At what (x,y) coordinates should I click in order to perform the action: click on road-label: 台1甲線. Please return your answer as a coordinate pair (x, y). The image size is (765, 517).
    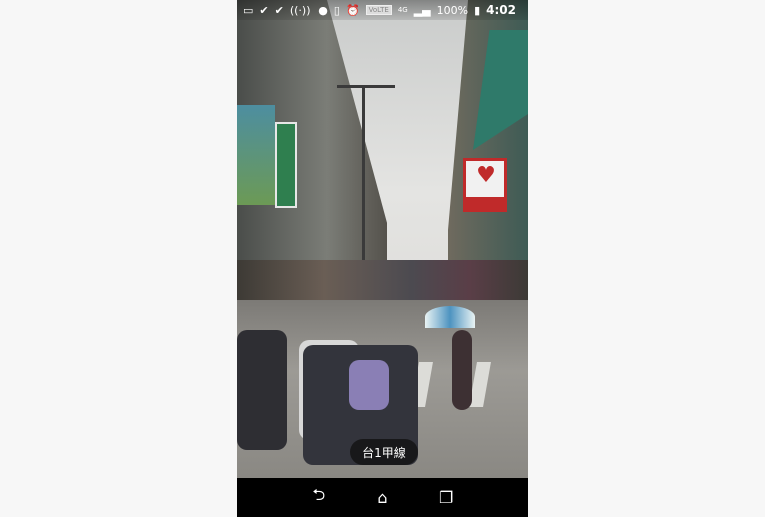
    Looking at the image, I should click on (384, 452).